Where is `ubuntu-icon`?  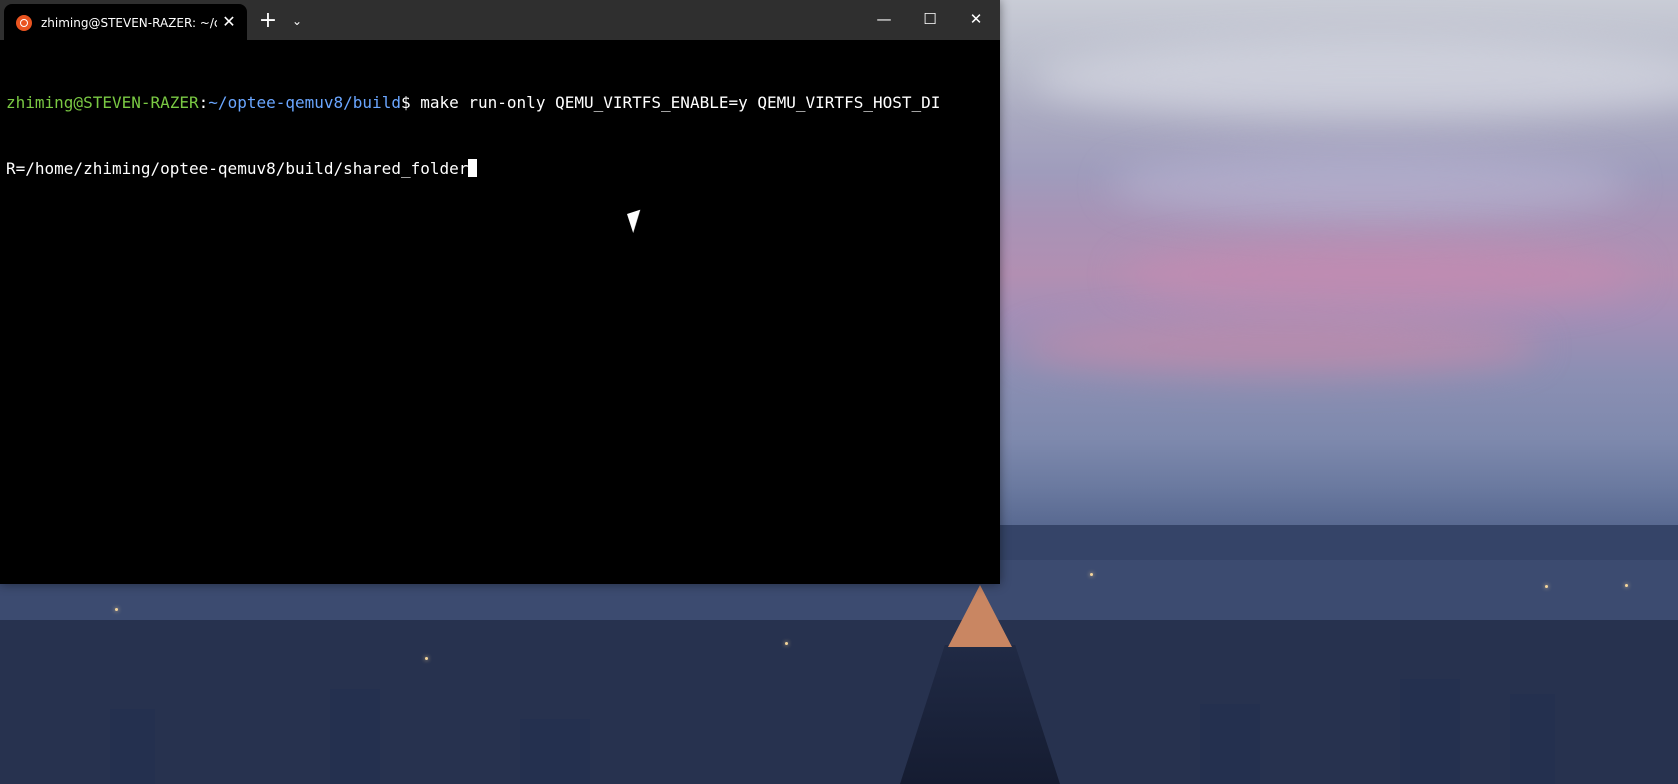 ubuntu-icon is located at coordinates (24, 23).